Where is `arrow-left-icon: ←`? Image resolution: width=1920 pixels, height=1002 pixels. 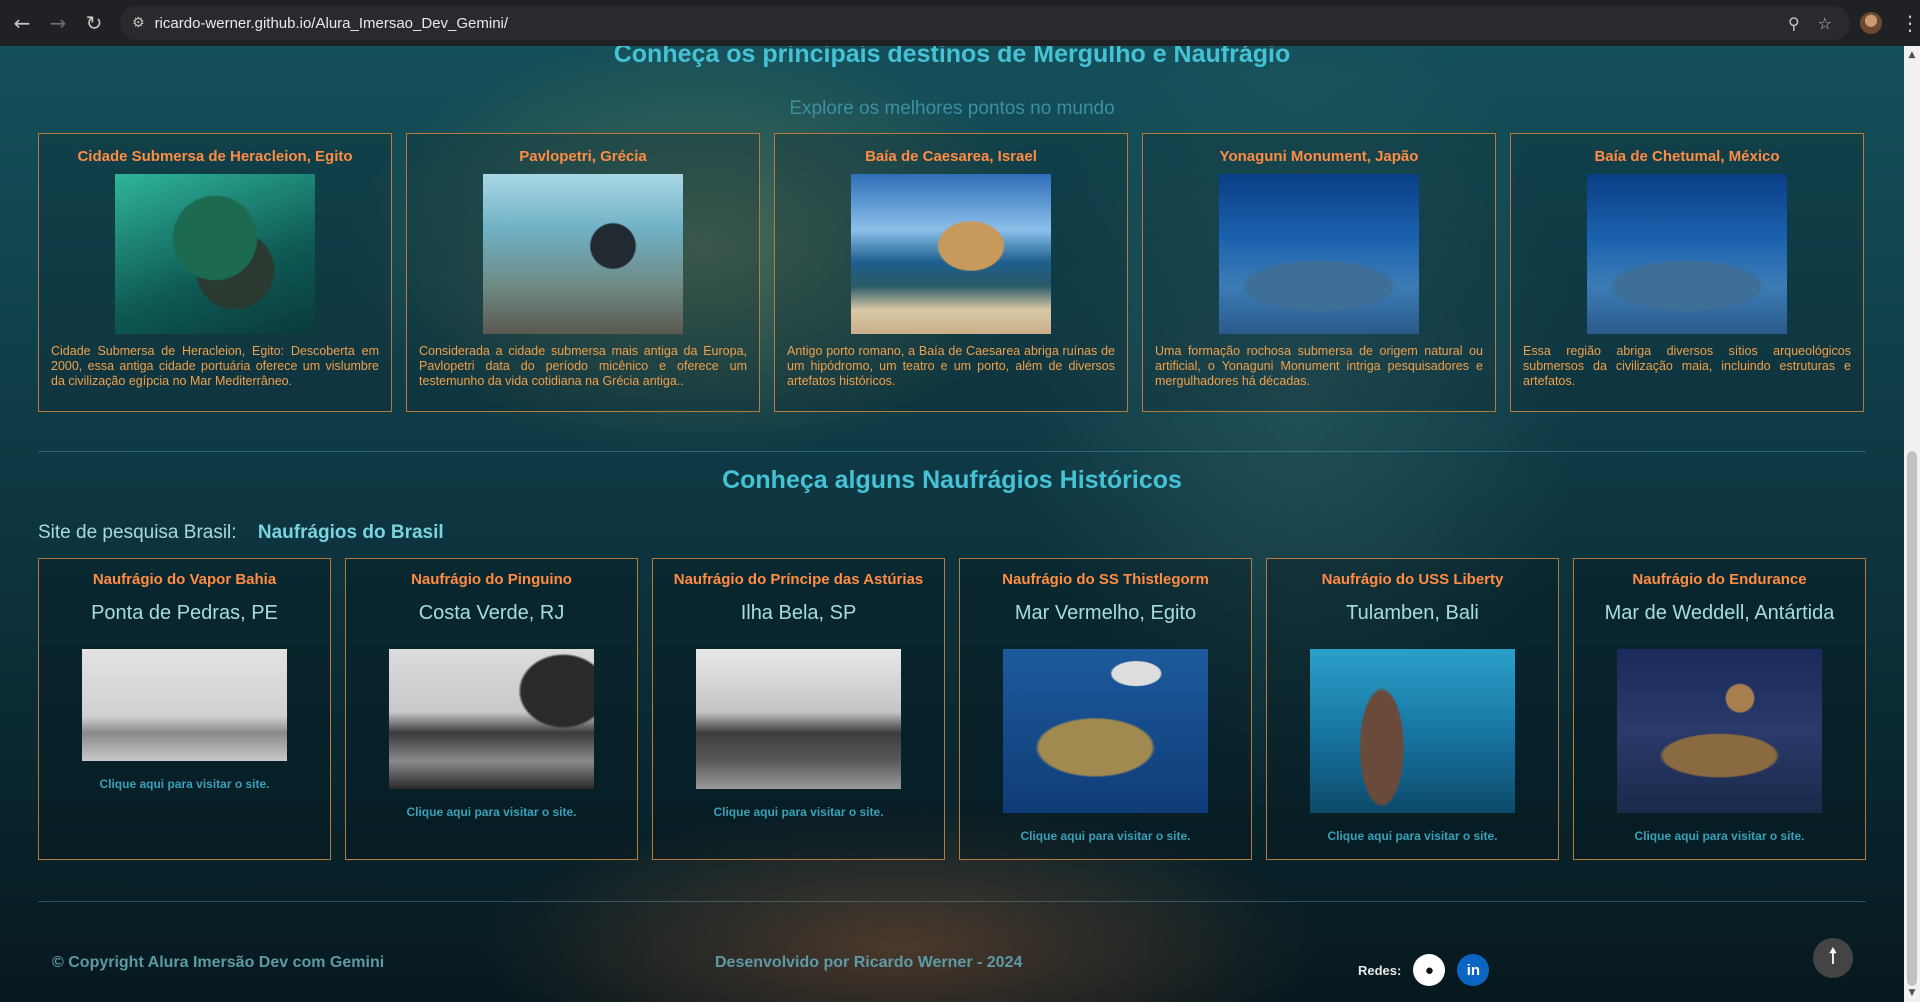 arrow-left-icon: ← is located at coordinates (22, 23).